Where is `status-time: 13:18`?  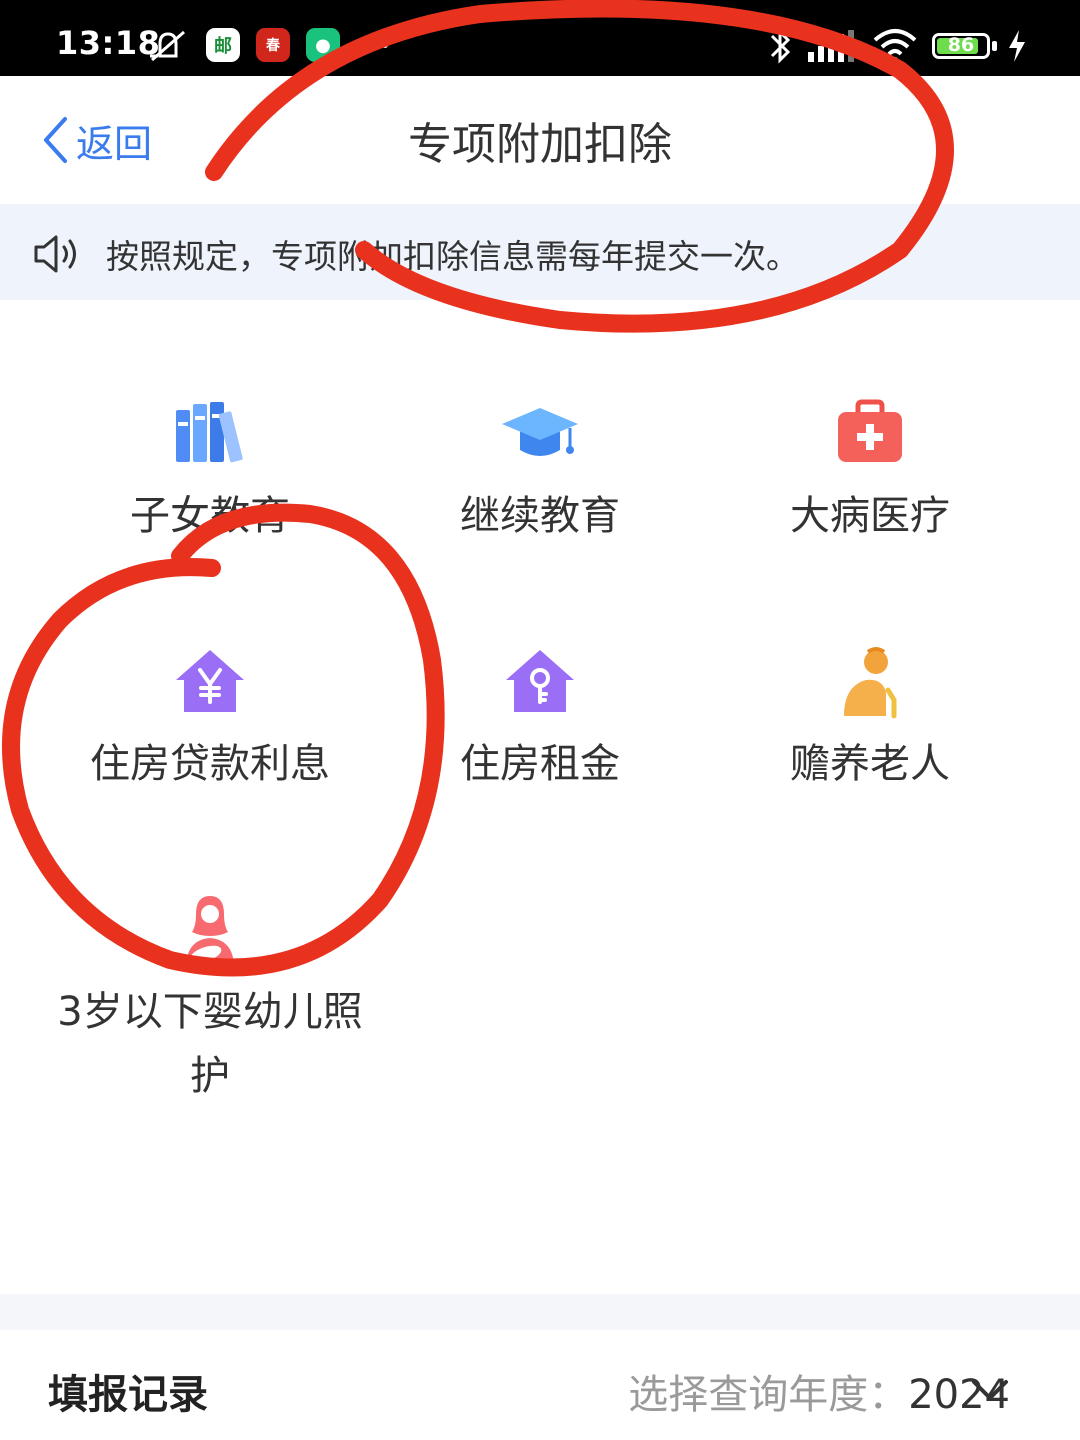 status-time: 13:18 is located at coordinates (108, 43).